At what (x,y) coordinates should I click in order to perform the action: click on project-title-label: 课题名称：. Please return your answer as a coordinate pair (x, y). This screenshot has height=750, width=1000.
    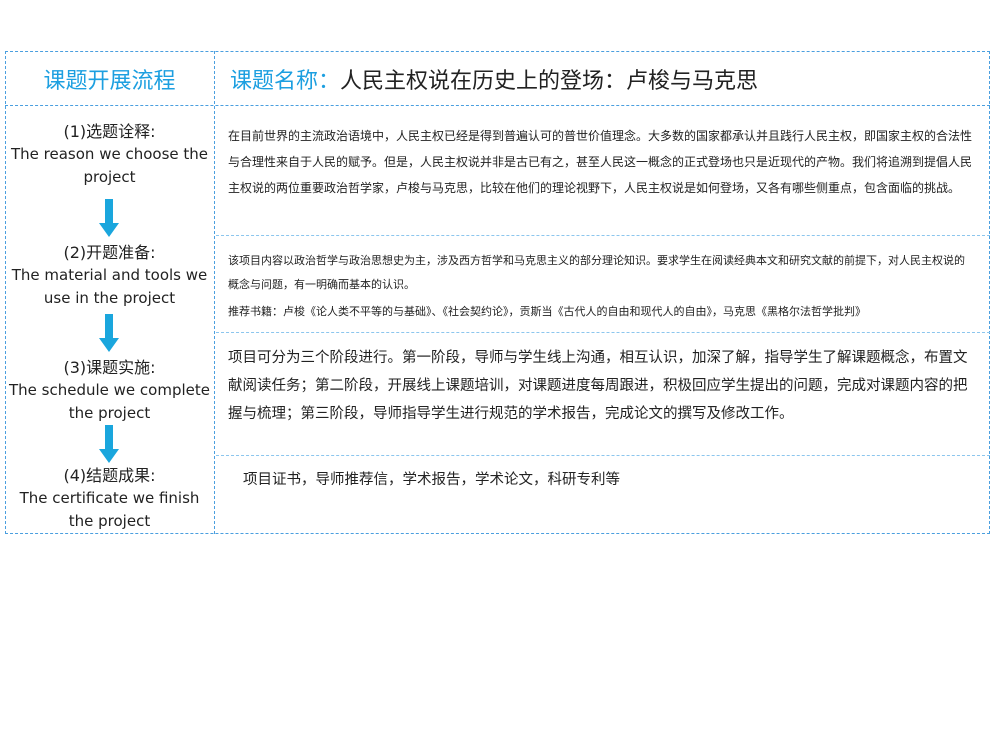
    Looking at the image, I should click on (285, 81).